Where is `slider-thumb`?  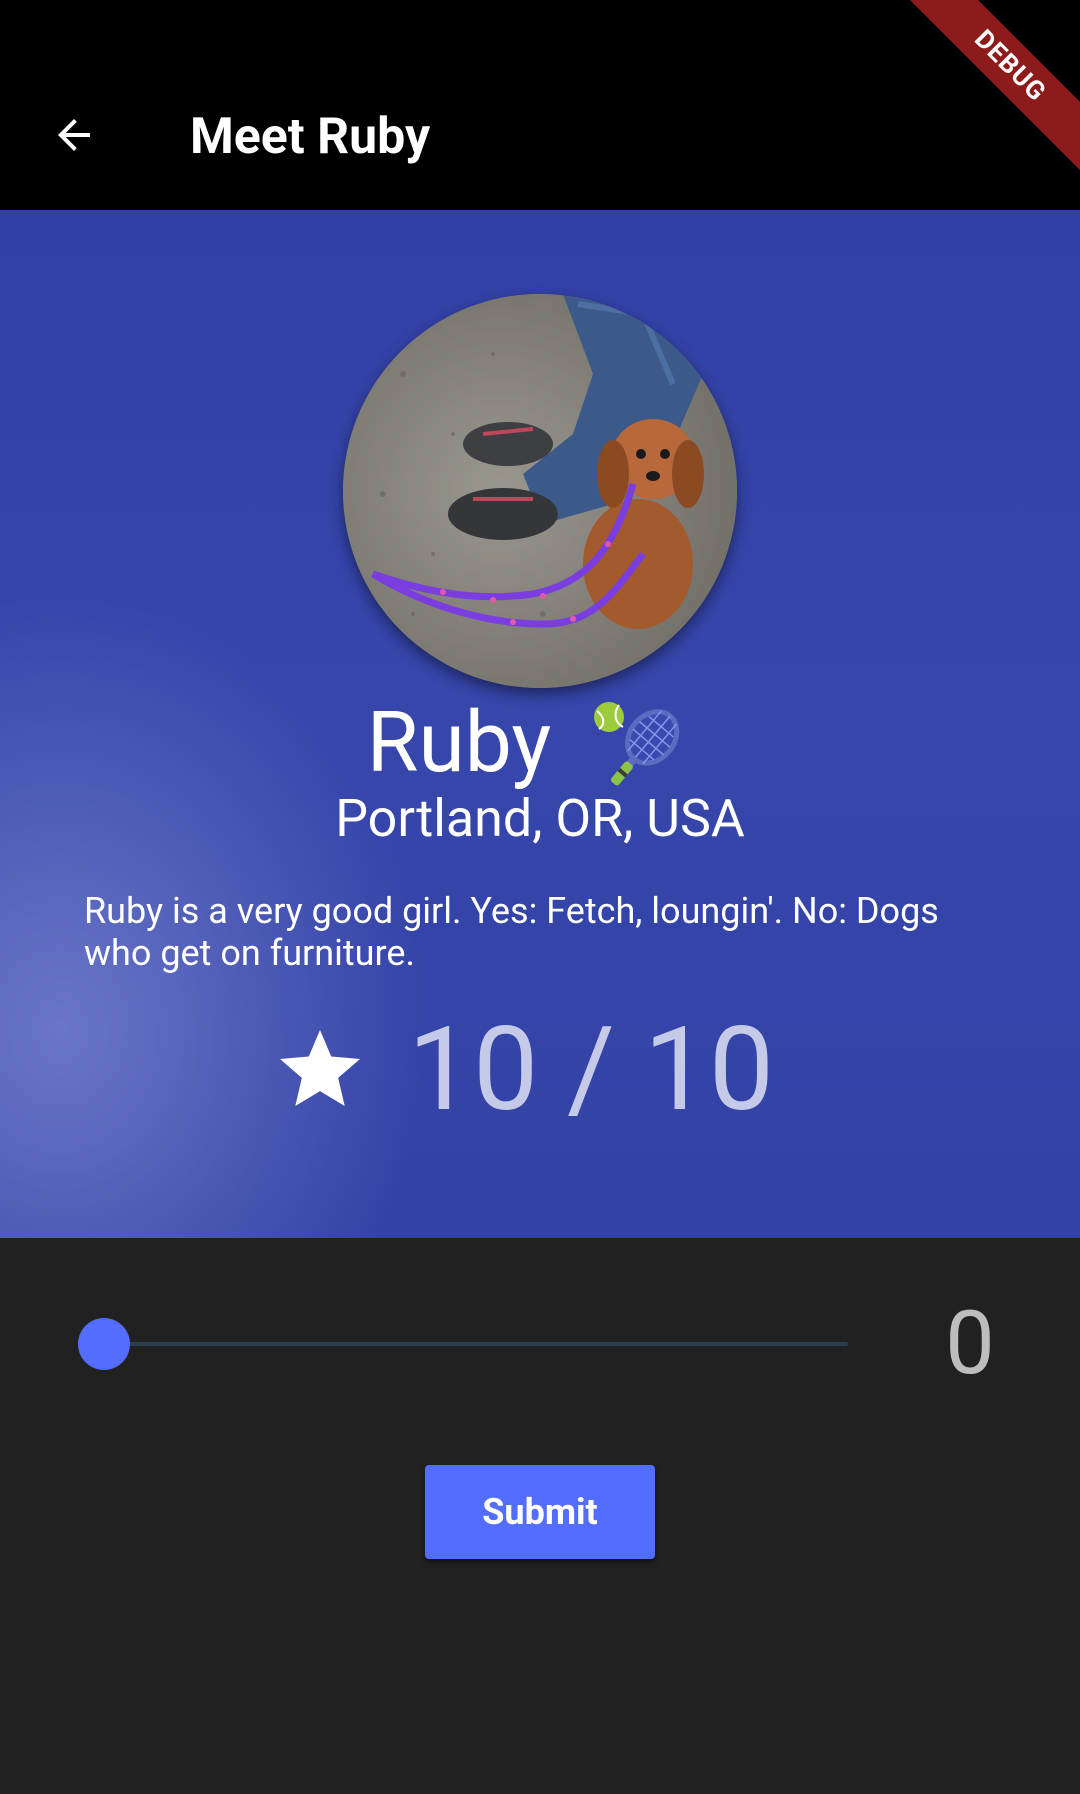
slider-thumb is located at coordinates (104, 1344).